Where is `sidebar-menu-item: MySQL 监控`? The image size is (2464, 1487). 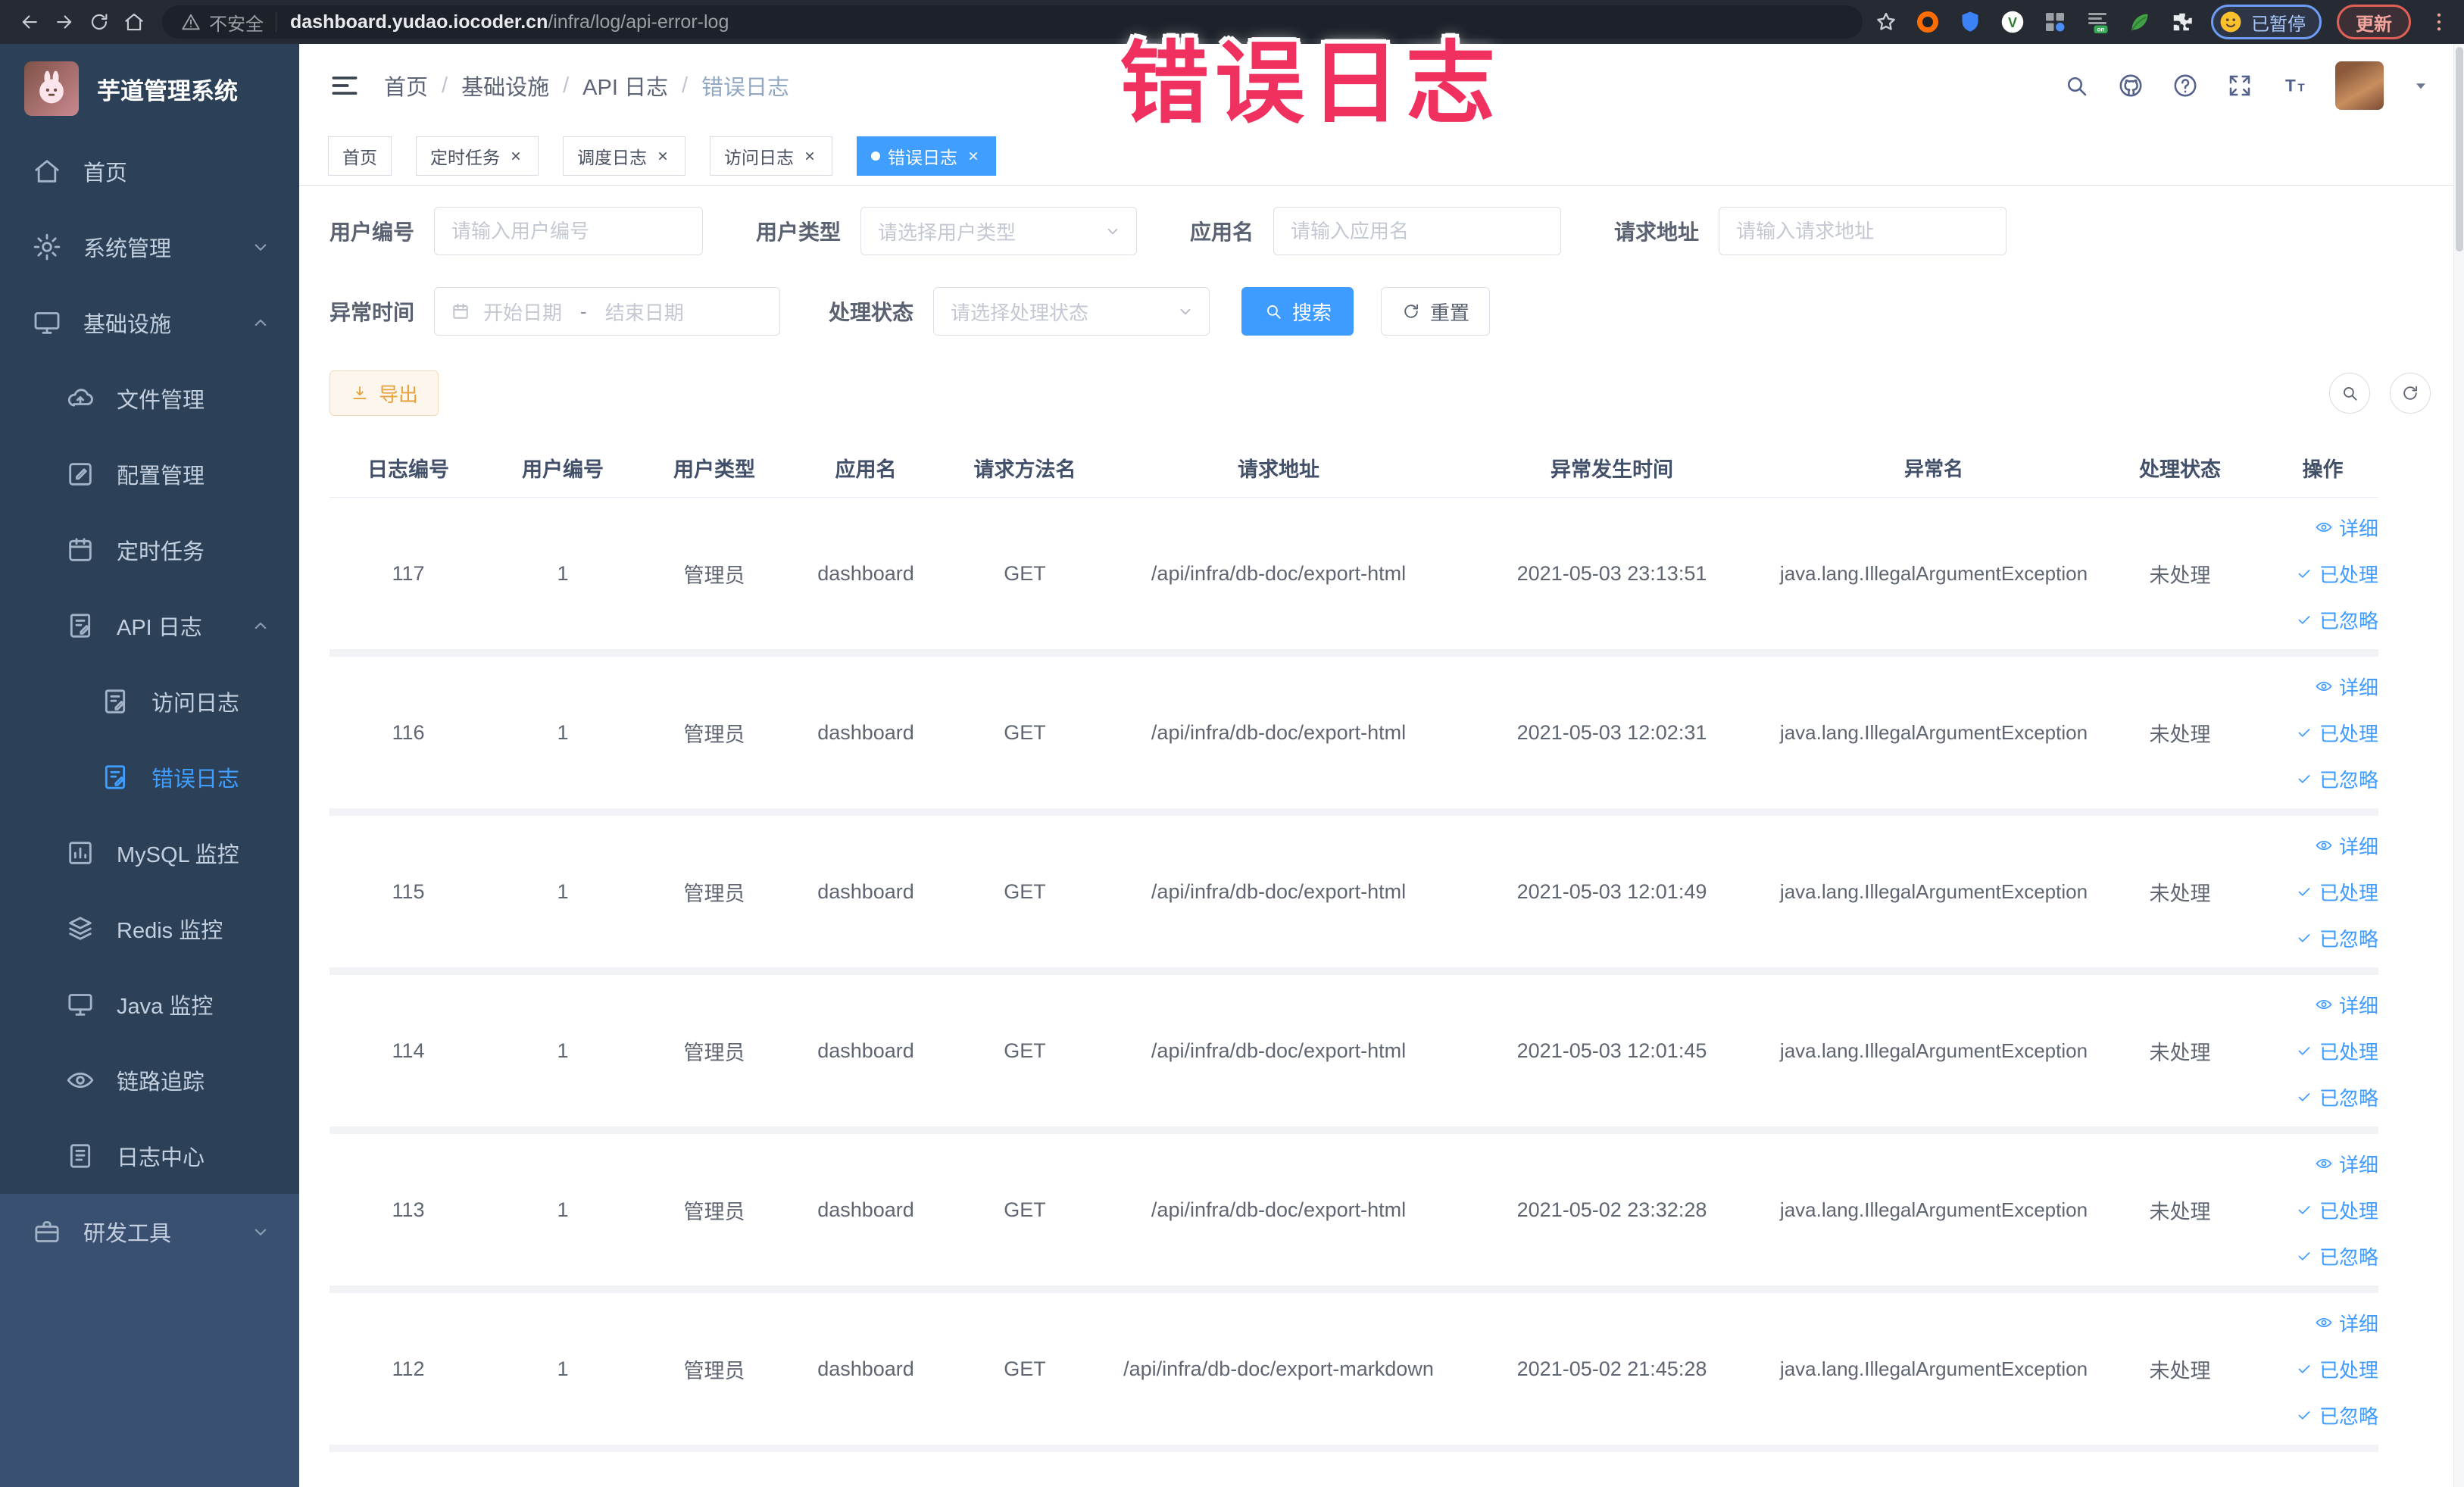
sidebar-menu-item: MySQL 监控 is located at coordinates (149, 853).